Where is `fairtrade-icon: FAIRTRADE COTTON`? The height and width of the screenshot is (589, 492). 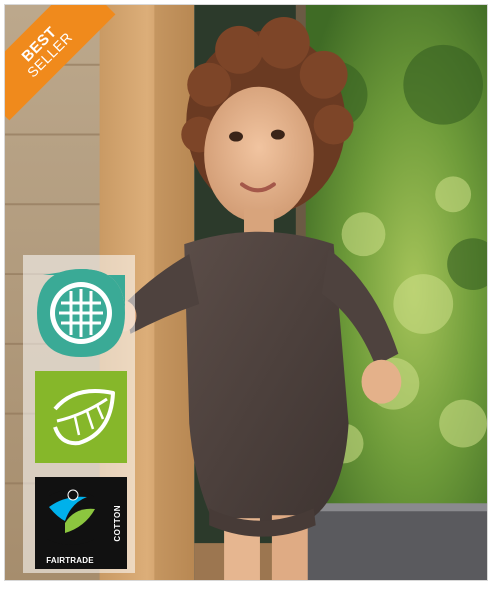 fairtrade-icon: FAIRTRADE COTTON is located at coordinates (81, 523).